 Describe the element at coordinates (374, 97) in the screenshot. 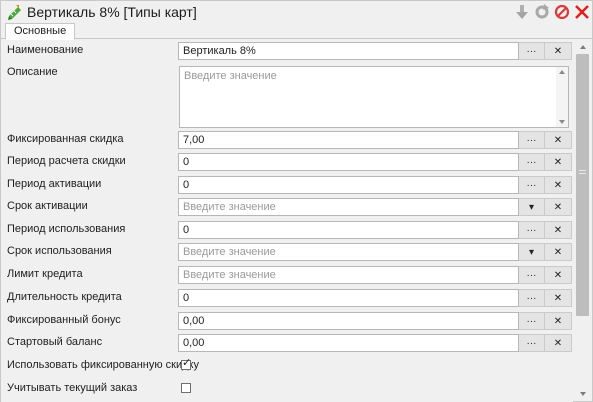

I see `description-textarea` at that location.